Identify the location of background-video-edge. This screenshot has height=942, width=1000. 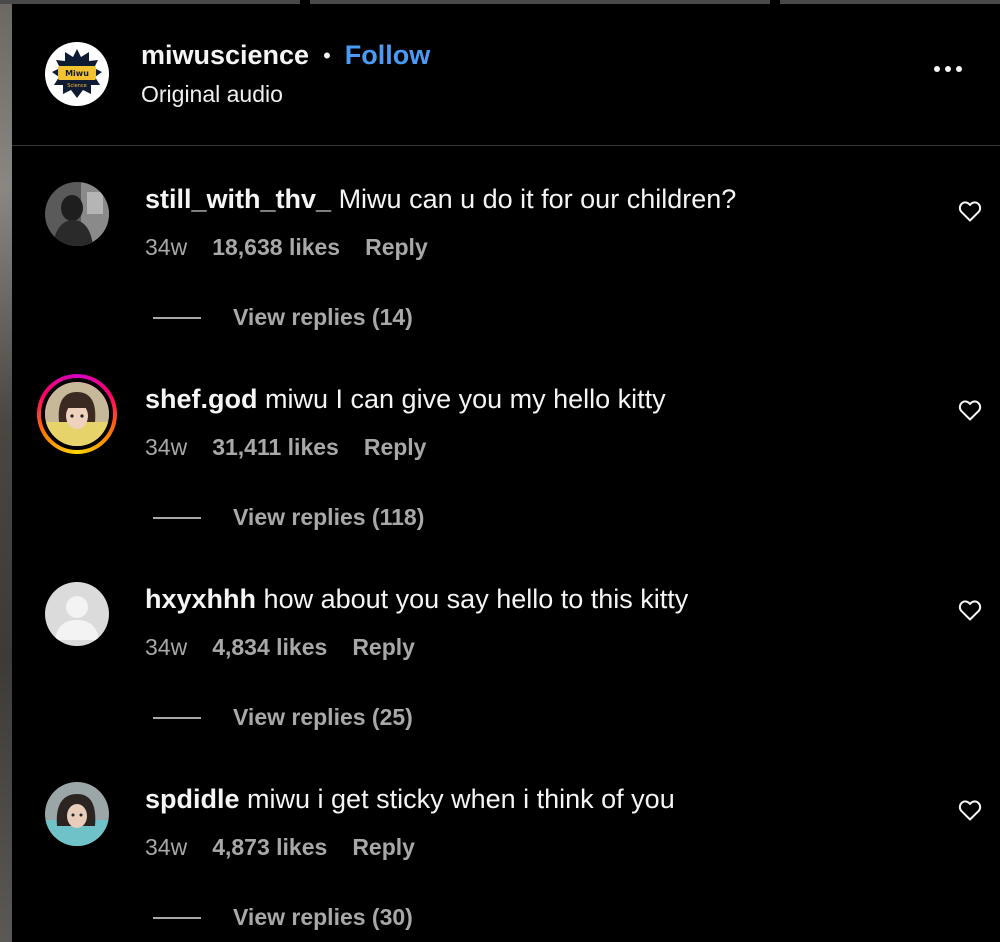
(6, 471).